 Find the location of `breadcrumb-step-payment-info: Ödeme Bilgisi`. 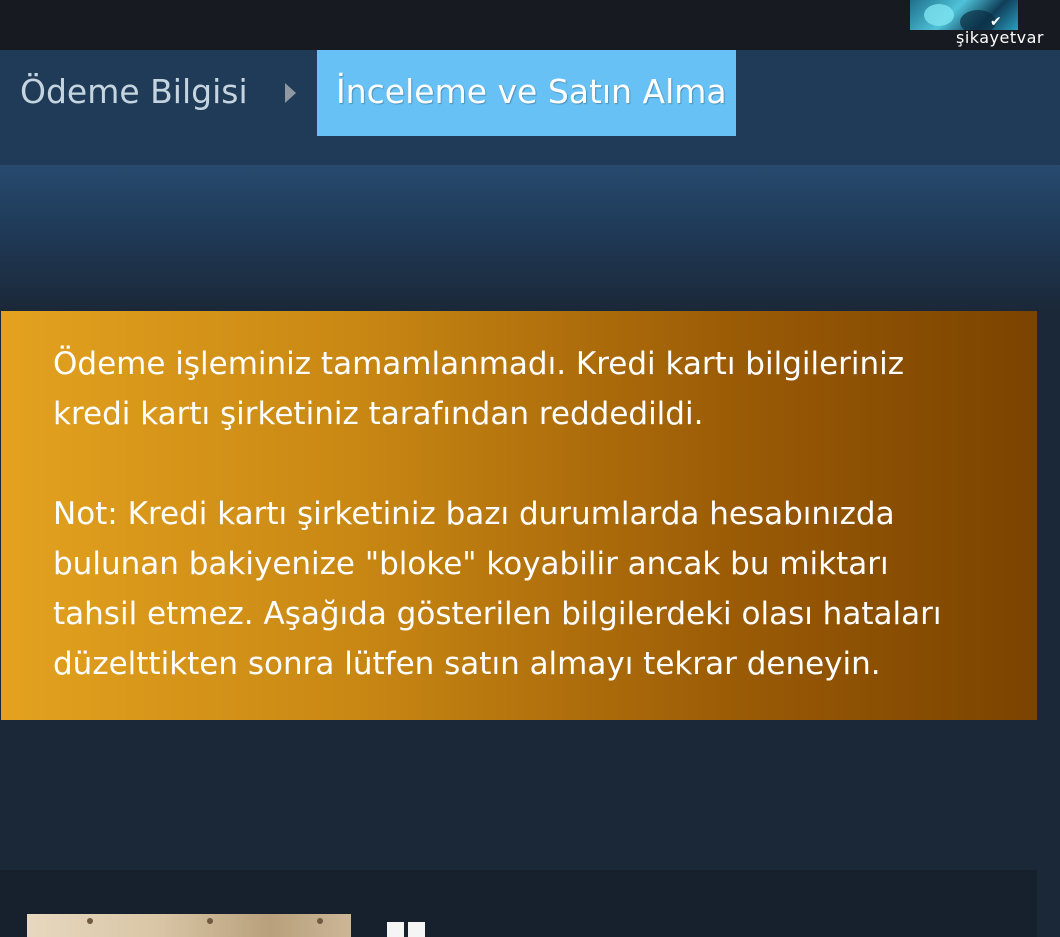

breadcrumb-step-payment-info: Ödeme Bilgisi is located at coordinates (134, 92).